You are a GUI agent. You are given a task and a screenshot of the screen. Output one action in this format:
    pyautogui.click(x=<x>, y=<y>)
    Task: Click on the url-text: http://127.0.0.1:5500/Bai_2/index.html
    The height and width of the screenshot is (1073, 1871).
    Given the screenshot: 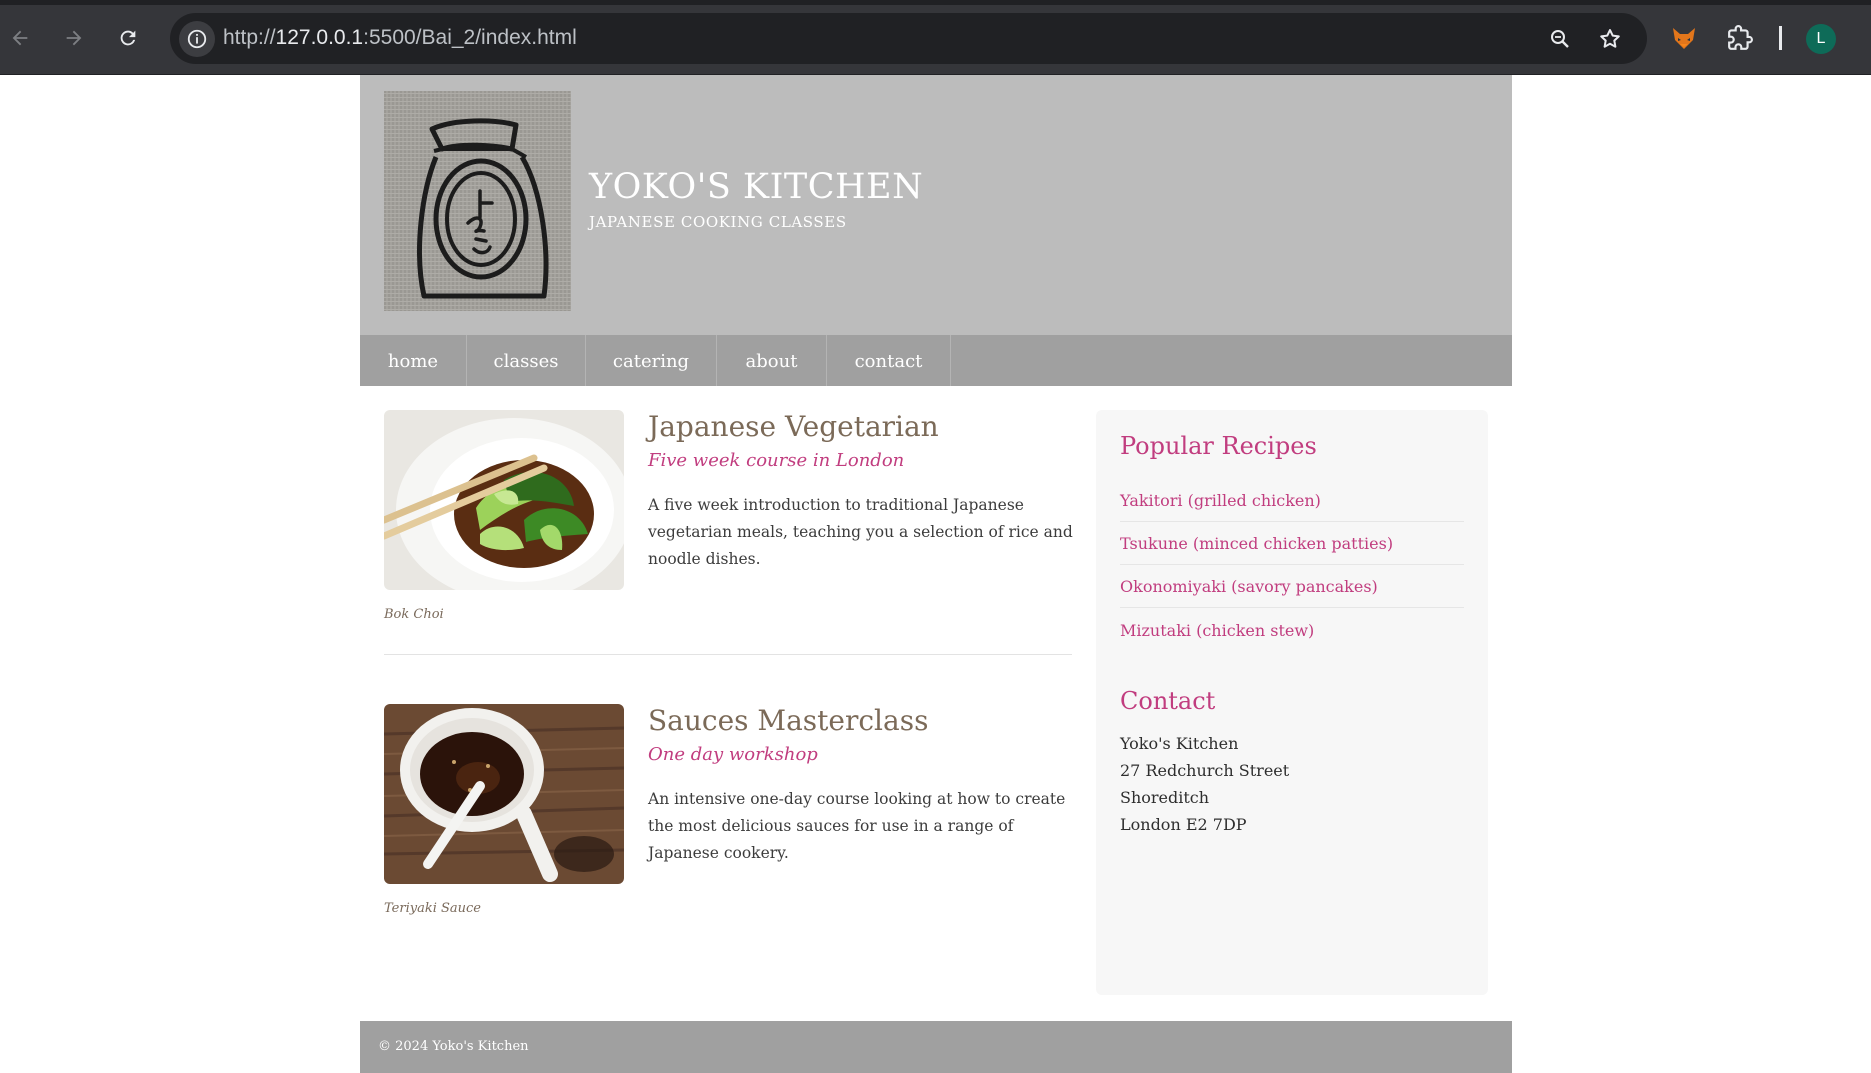 What is the action you would take?
    pyautogui.click(x=400, y=38)
    